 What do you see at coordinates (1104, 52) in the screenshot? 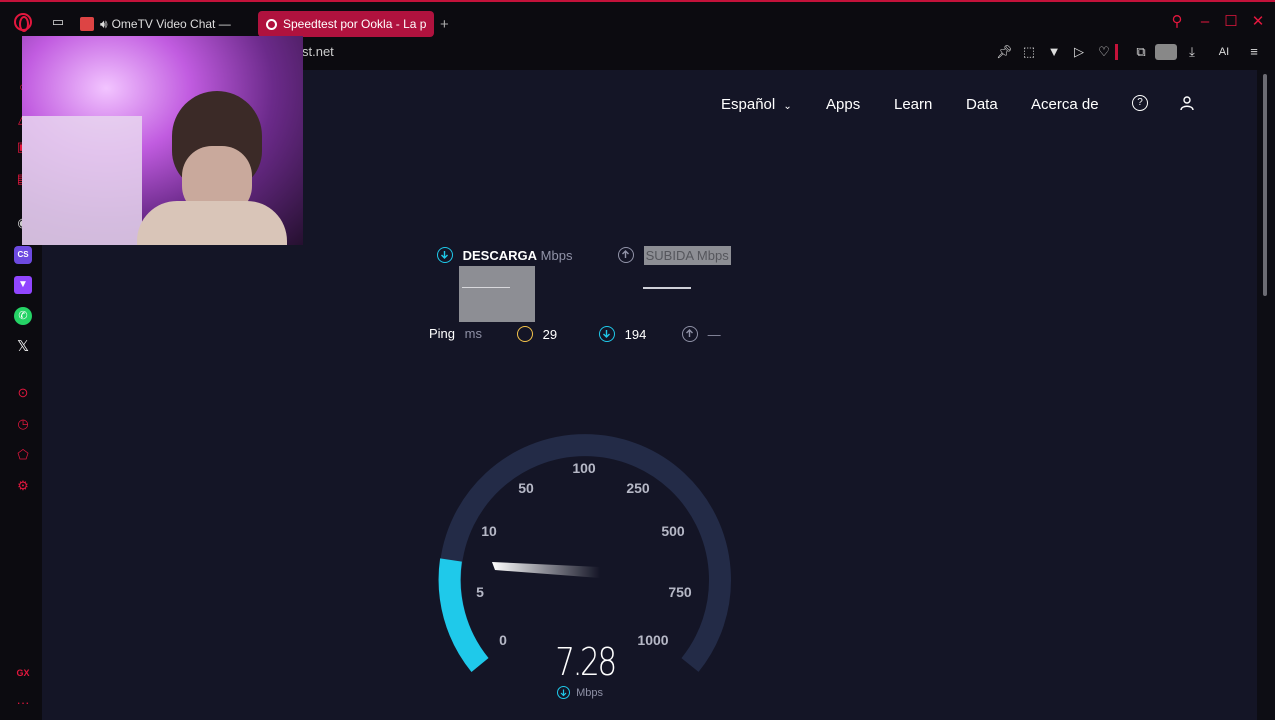
I see `heart-icon: ♡` at bounding box center [1104, 52].